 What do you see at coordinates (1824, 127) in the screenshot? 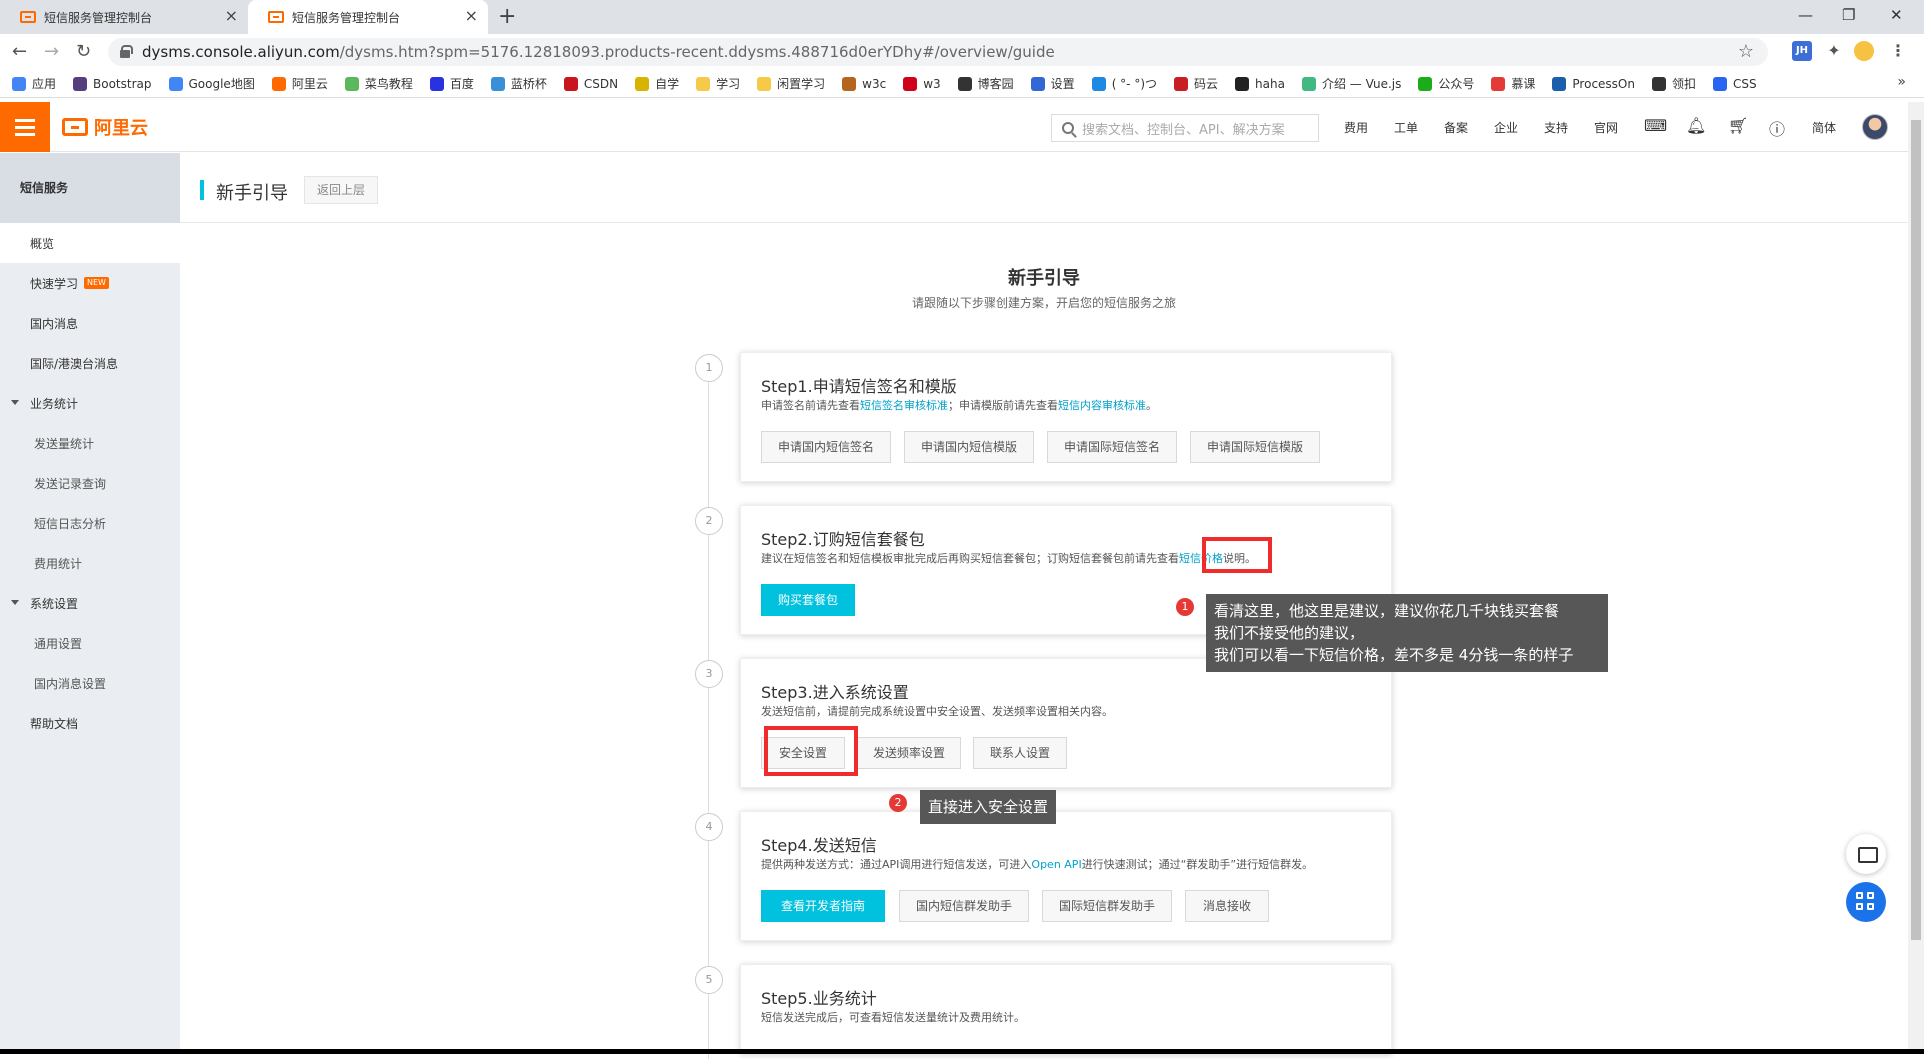
I see `language-switch: 简体` at bounding box center [1824, 127].